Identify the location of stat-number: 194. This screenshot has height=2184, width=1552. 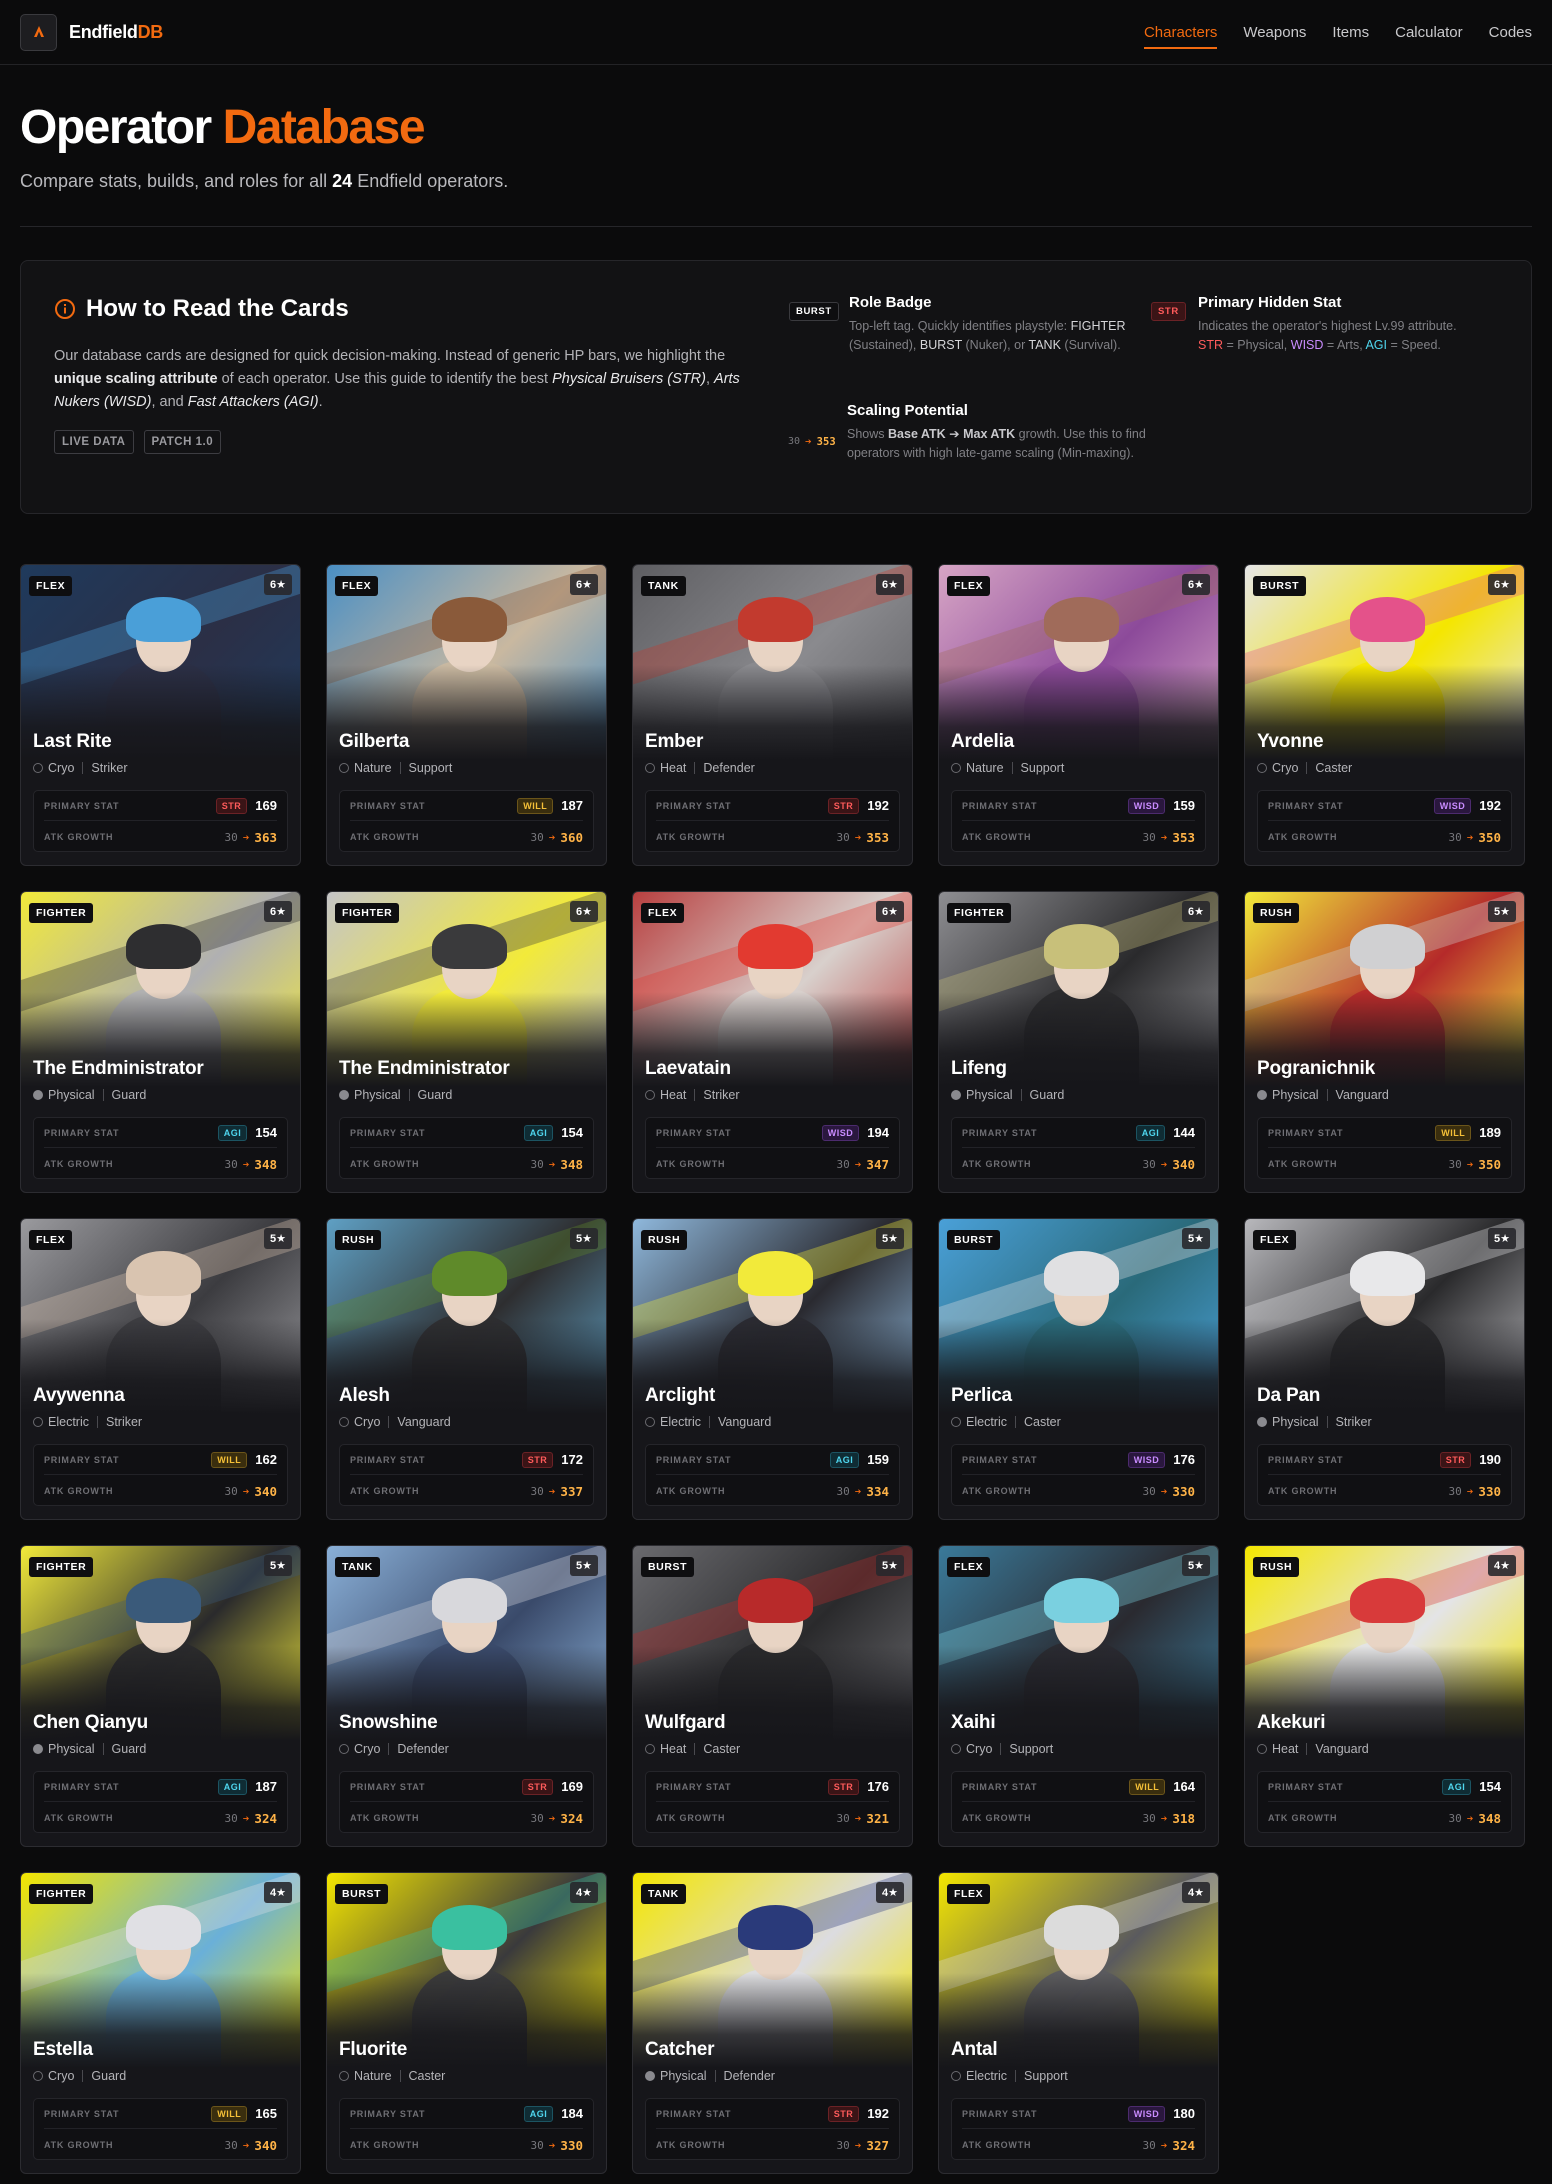
(878, 1132).